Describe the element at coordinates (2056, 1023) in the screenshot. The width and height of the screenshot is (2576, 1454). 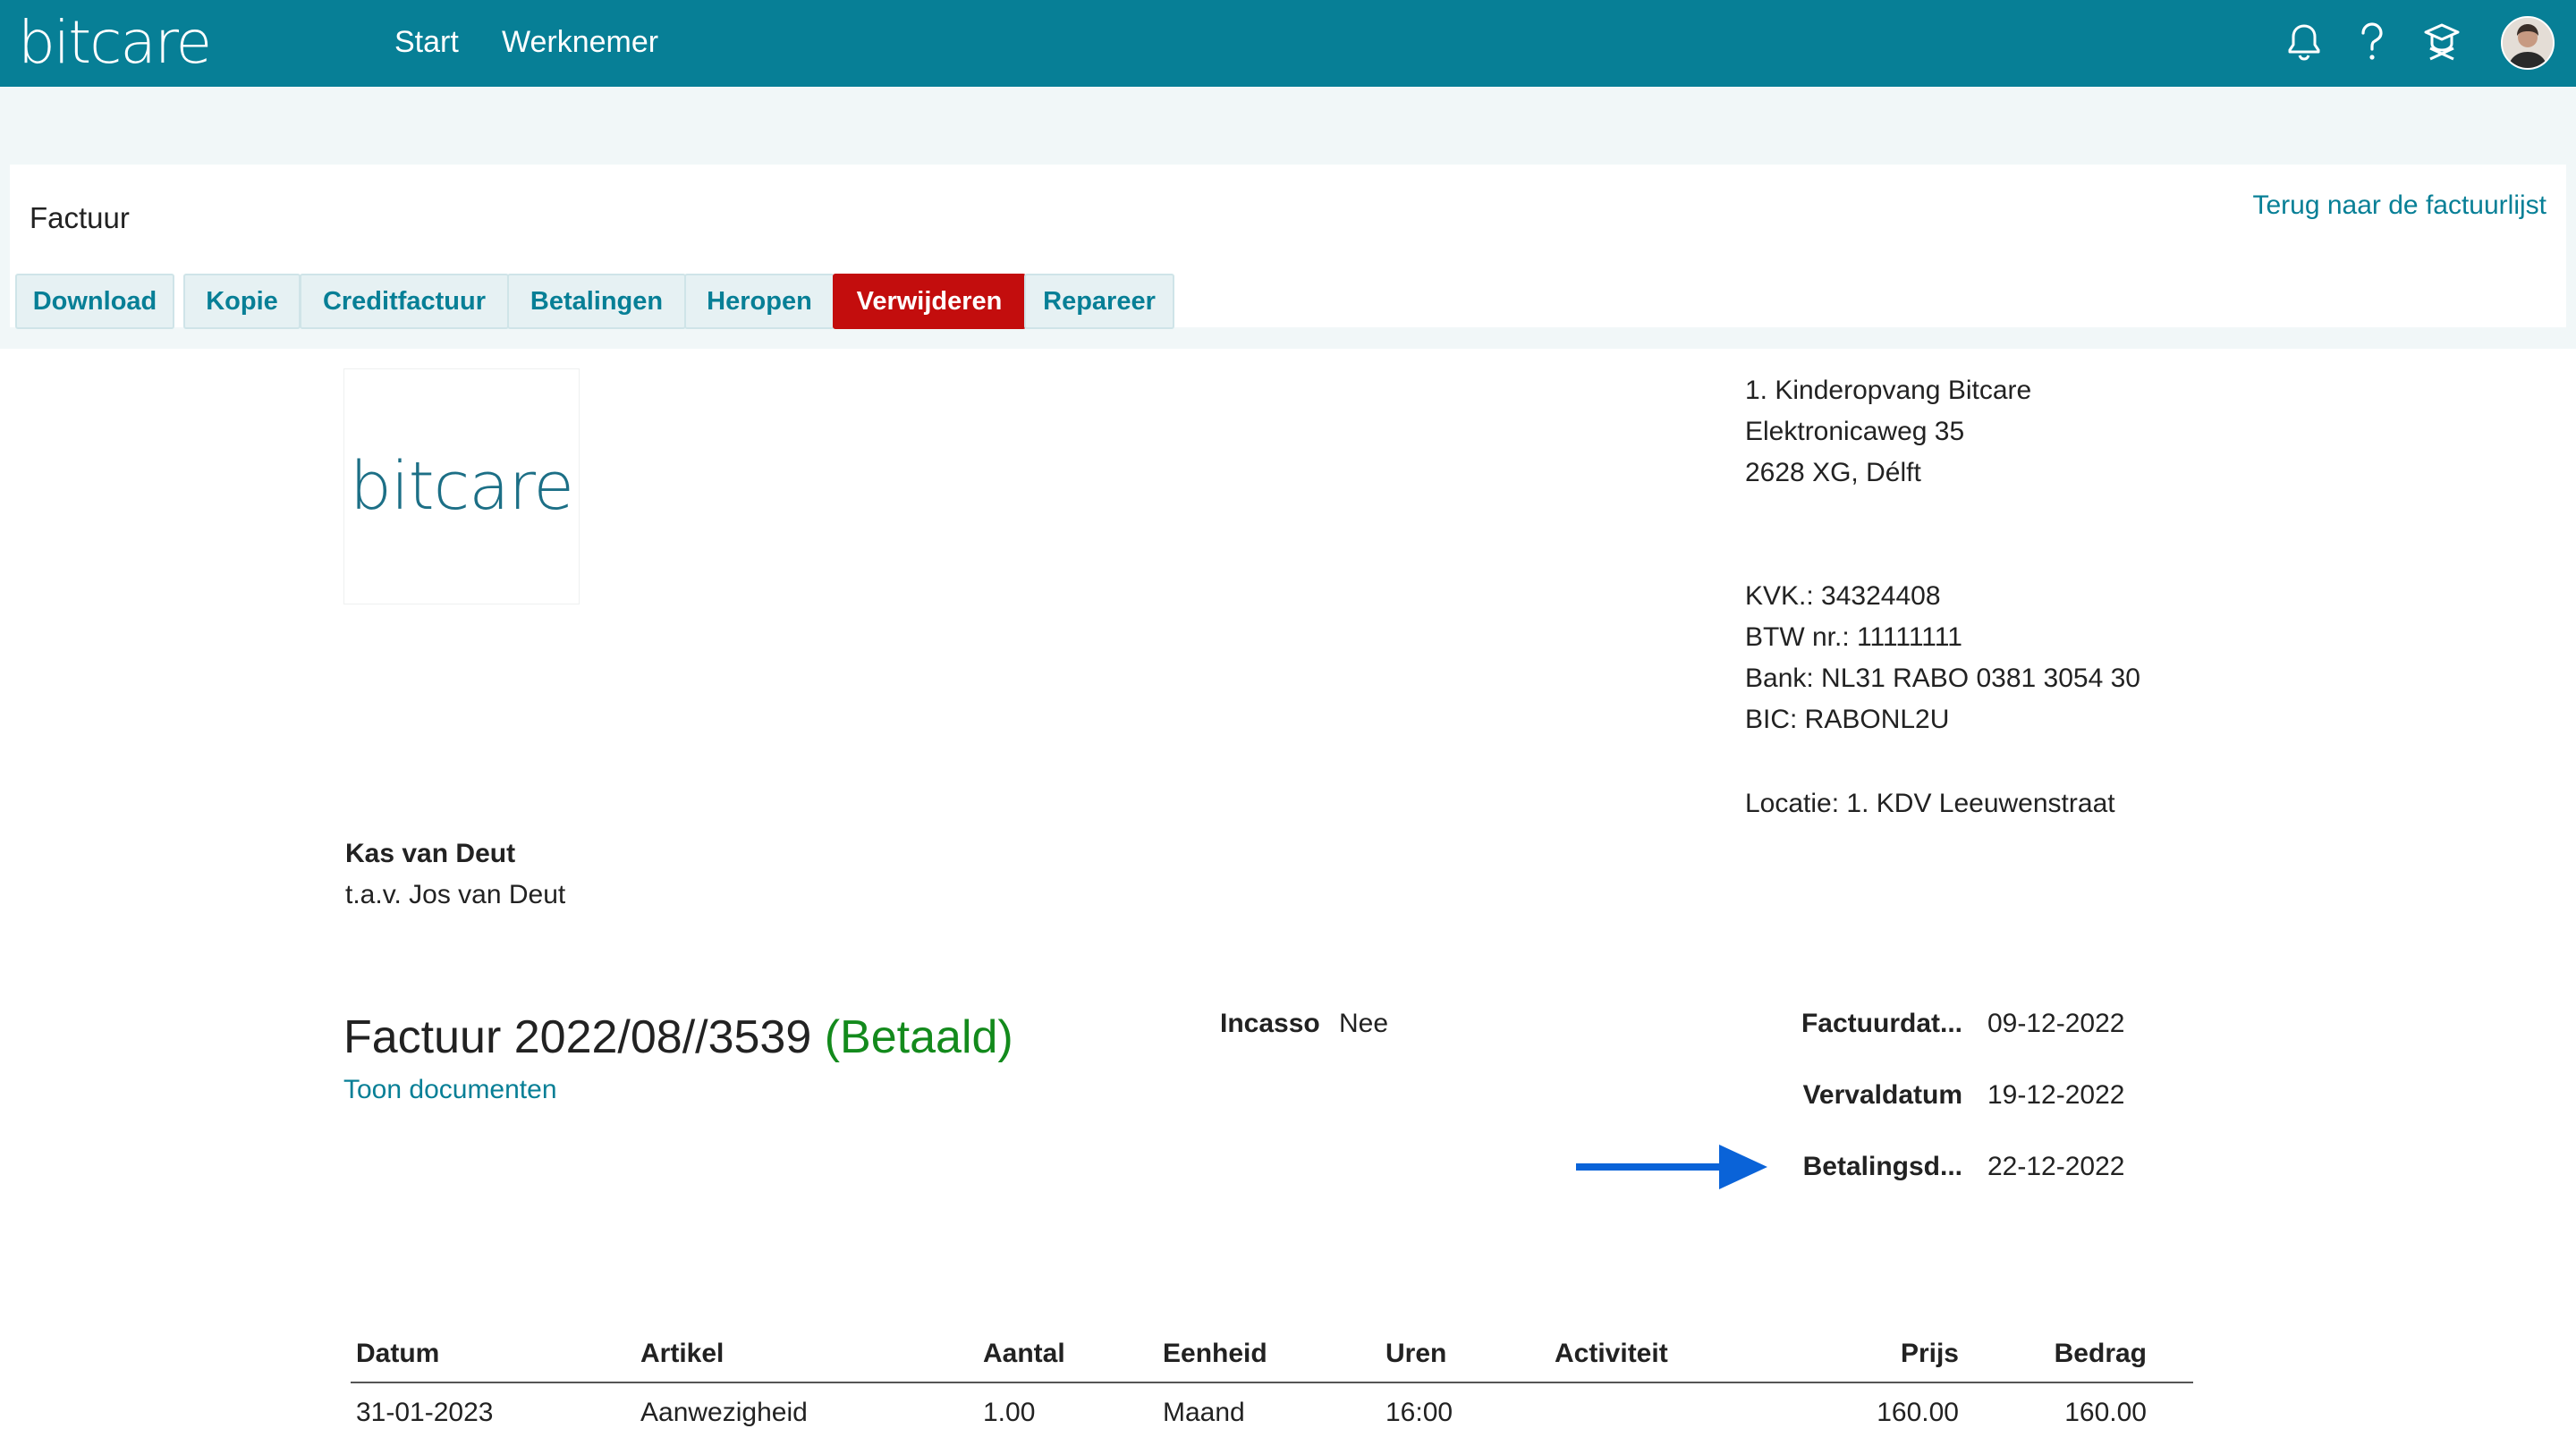
I see `factuurdatum-value: 09-12-2022` at that location.